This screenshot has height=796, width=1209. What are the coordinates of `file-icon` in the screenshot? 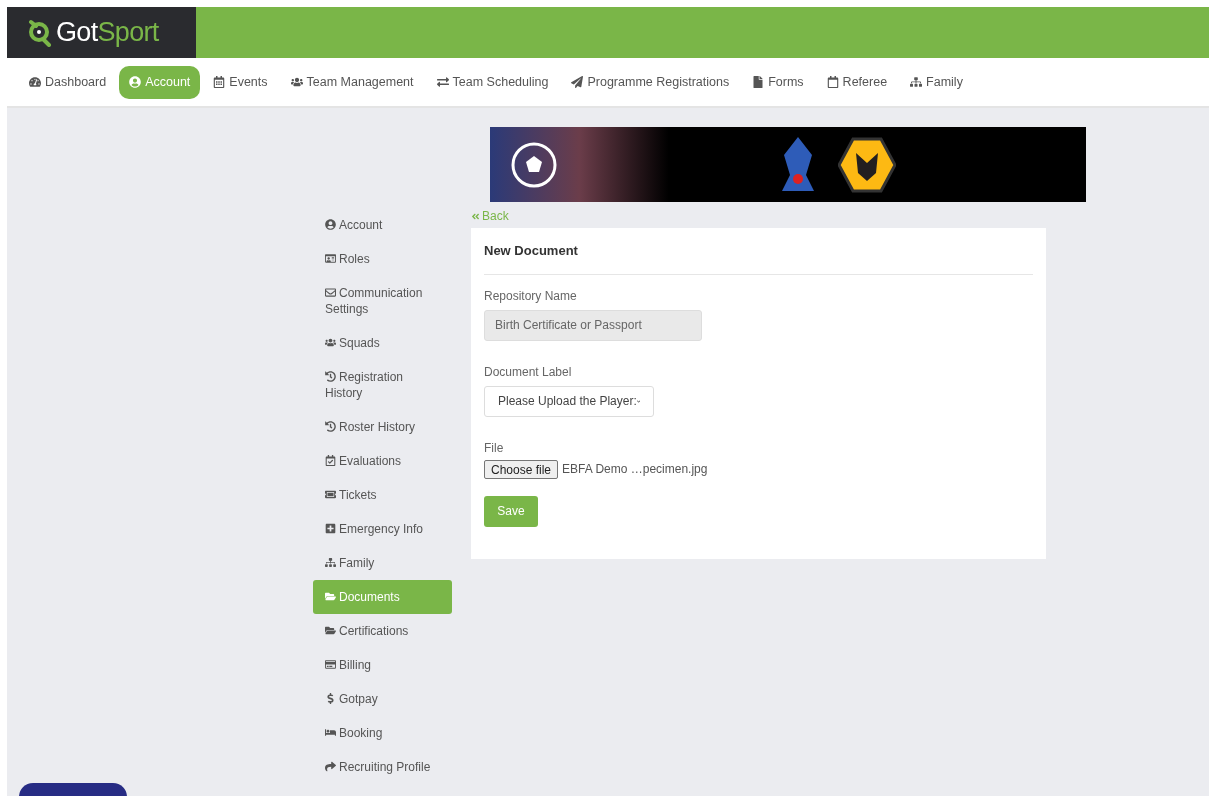 It's located at (758, 82).